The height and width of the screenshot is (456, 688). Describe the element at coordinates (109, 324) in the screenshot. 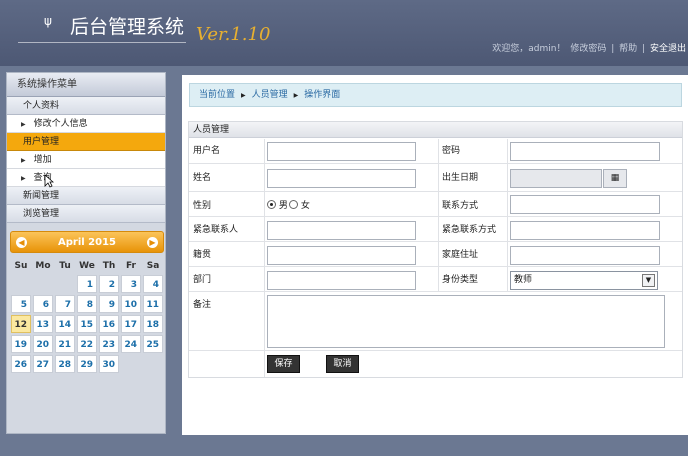

I see `calendar-day: 16` at that location.